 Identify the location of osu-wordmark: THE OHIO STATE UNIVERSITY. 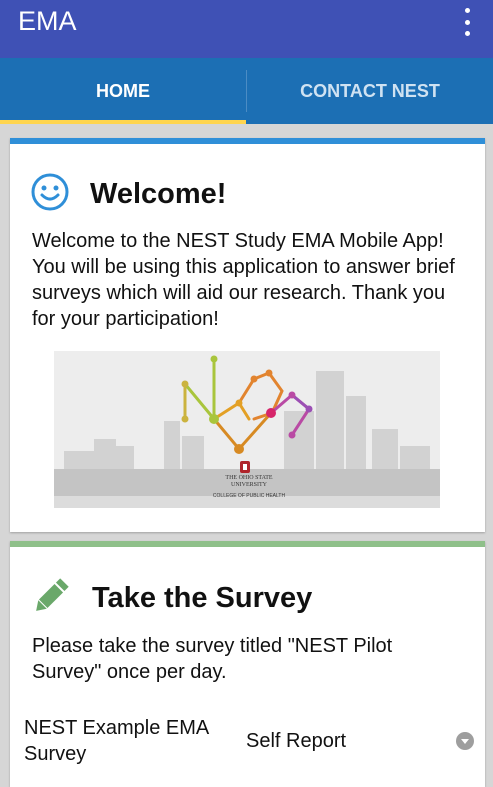
(249, 481).